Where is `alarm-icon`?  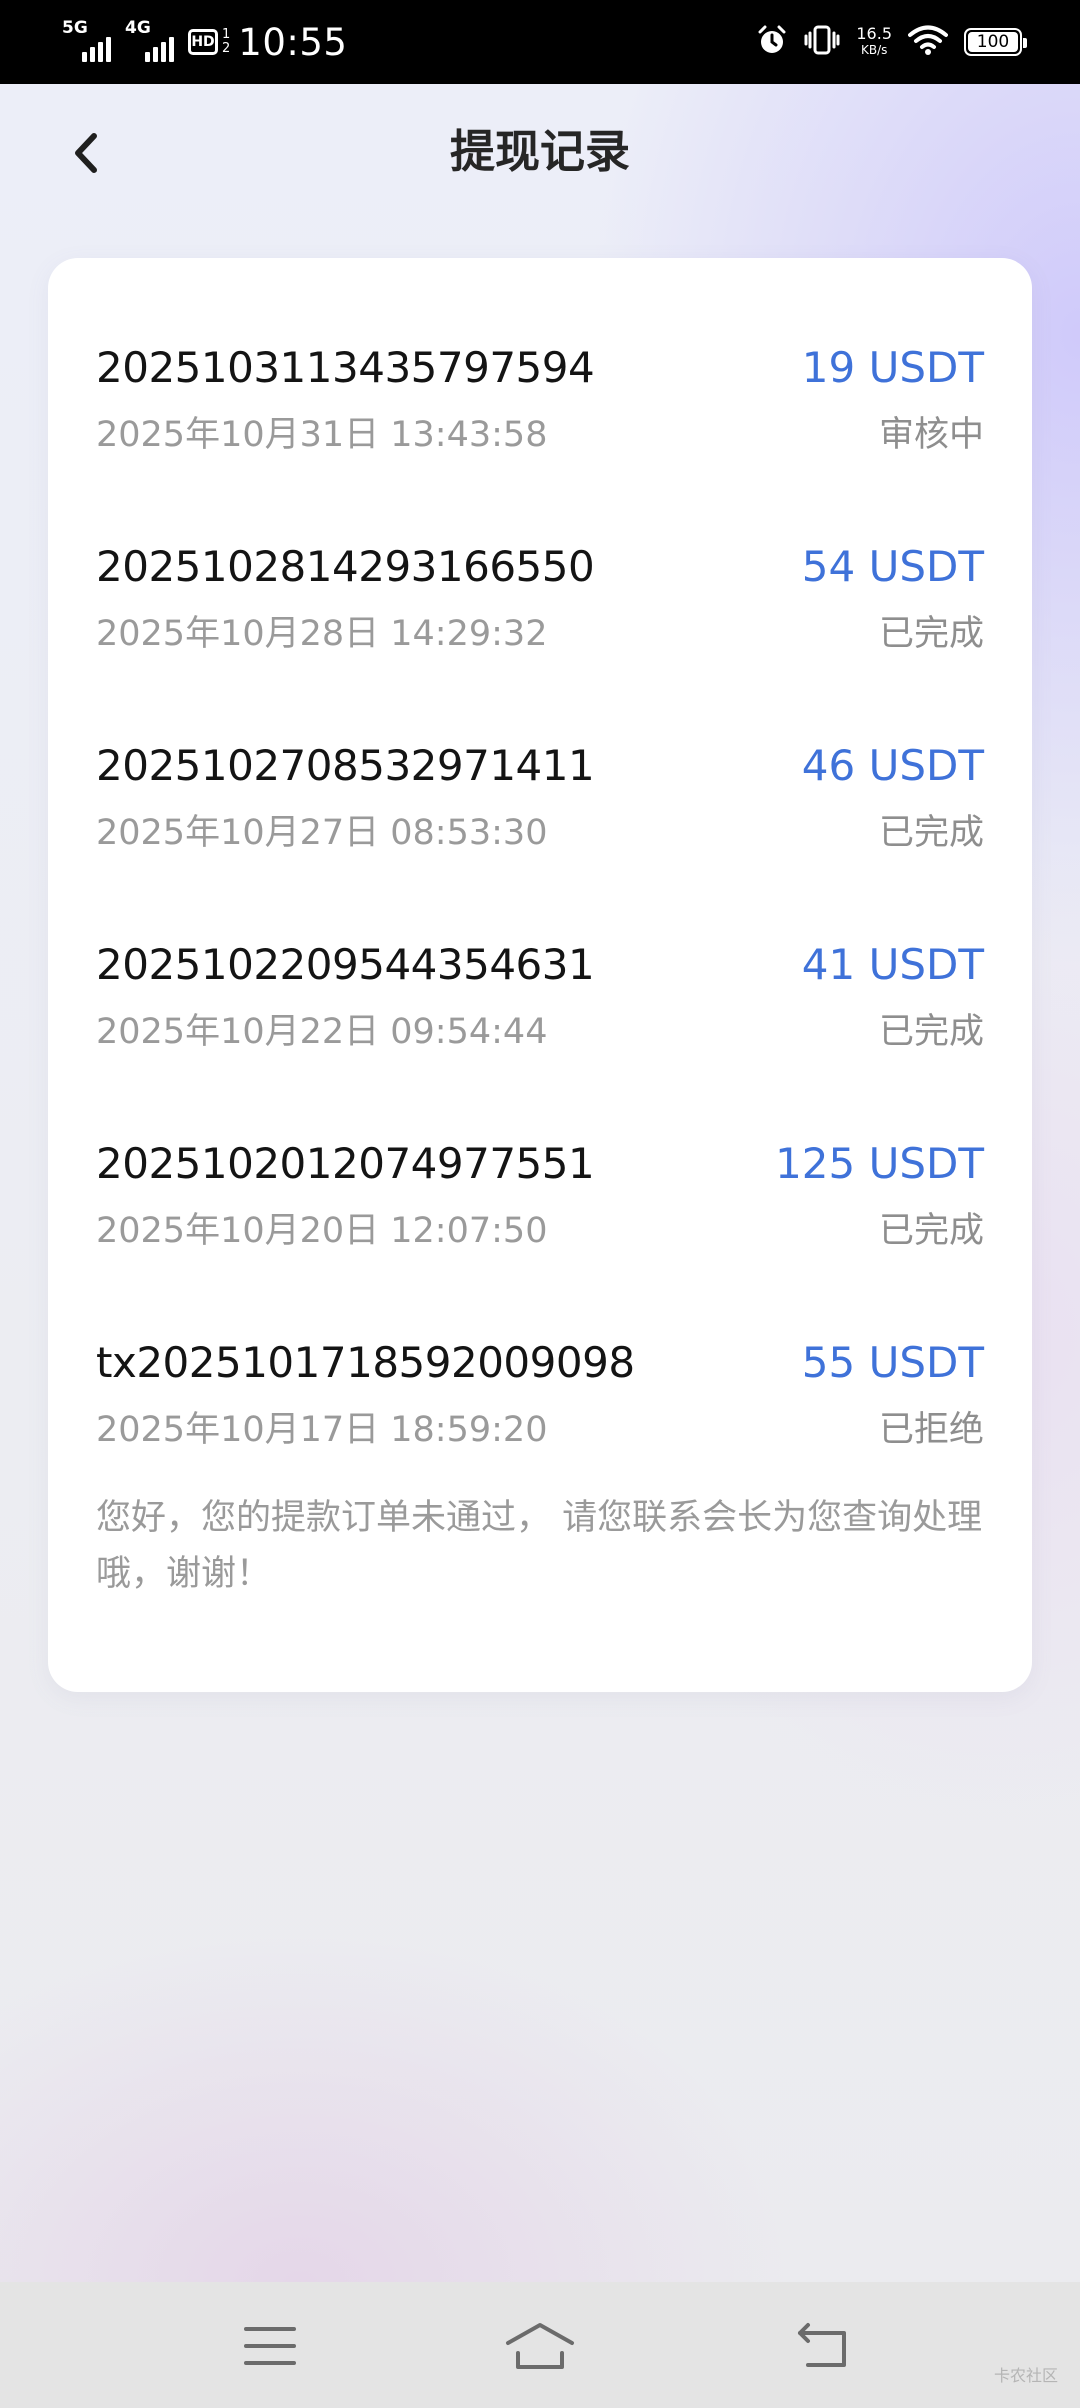 alarm-icon is located at coordinates (772, 42).